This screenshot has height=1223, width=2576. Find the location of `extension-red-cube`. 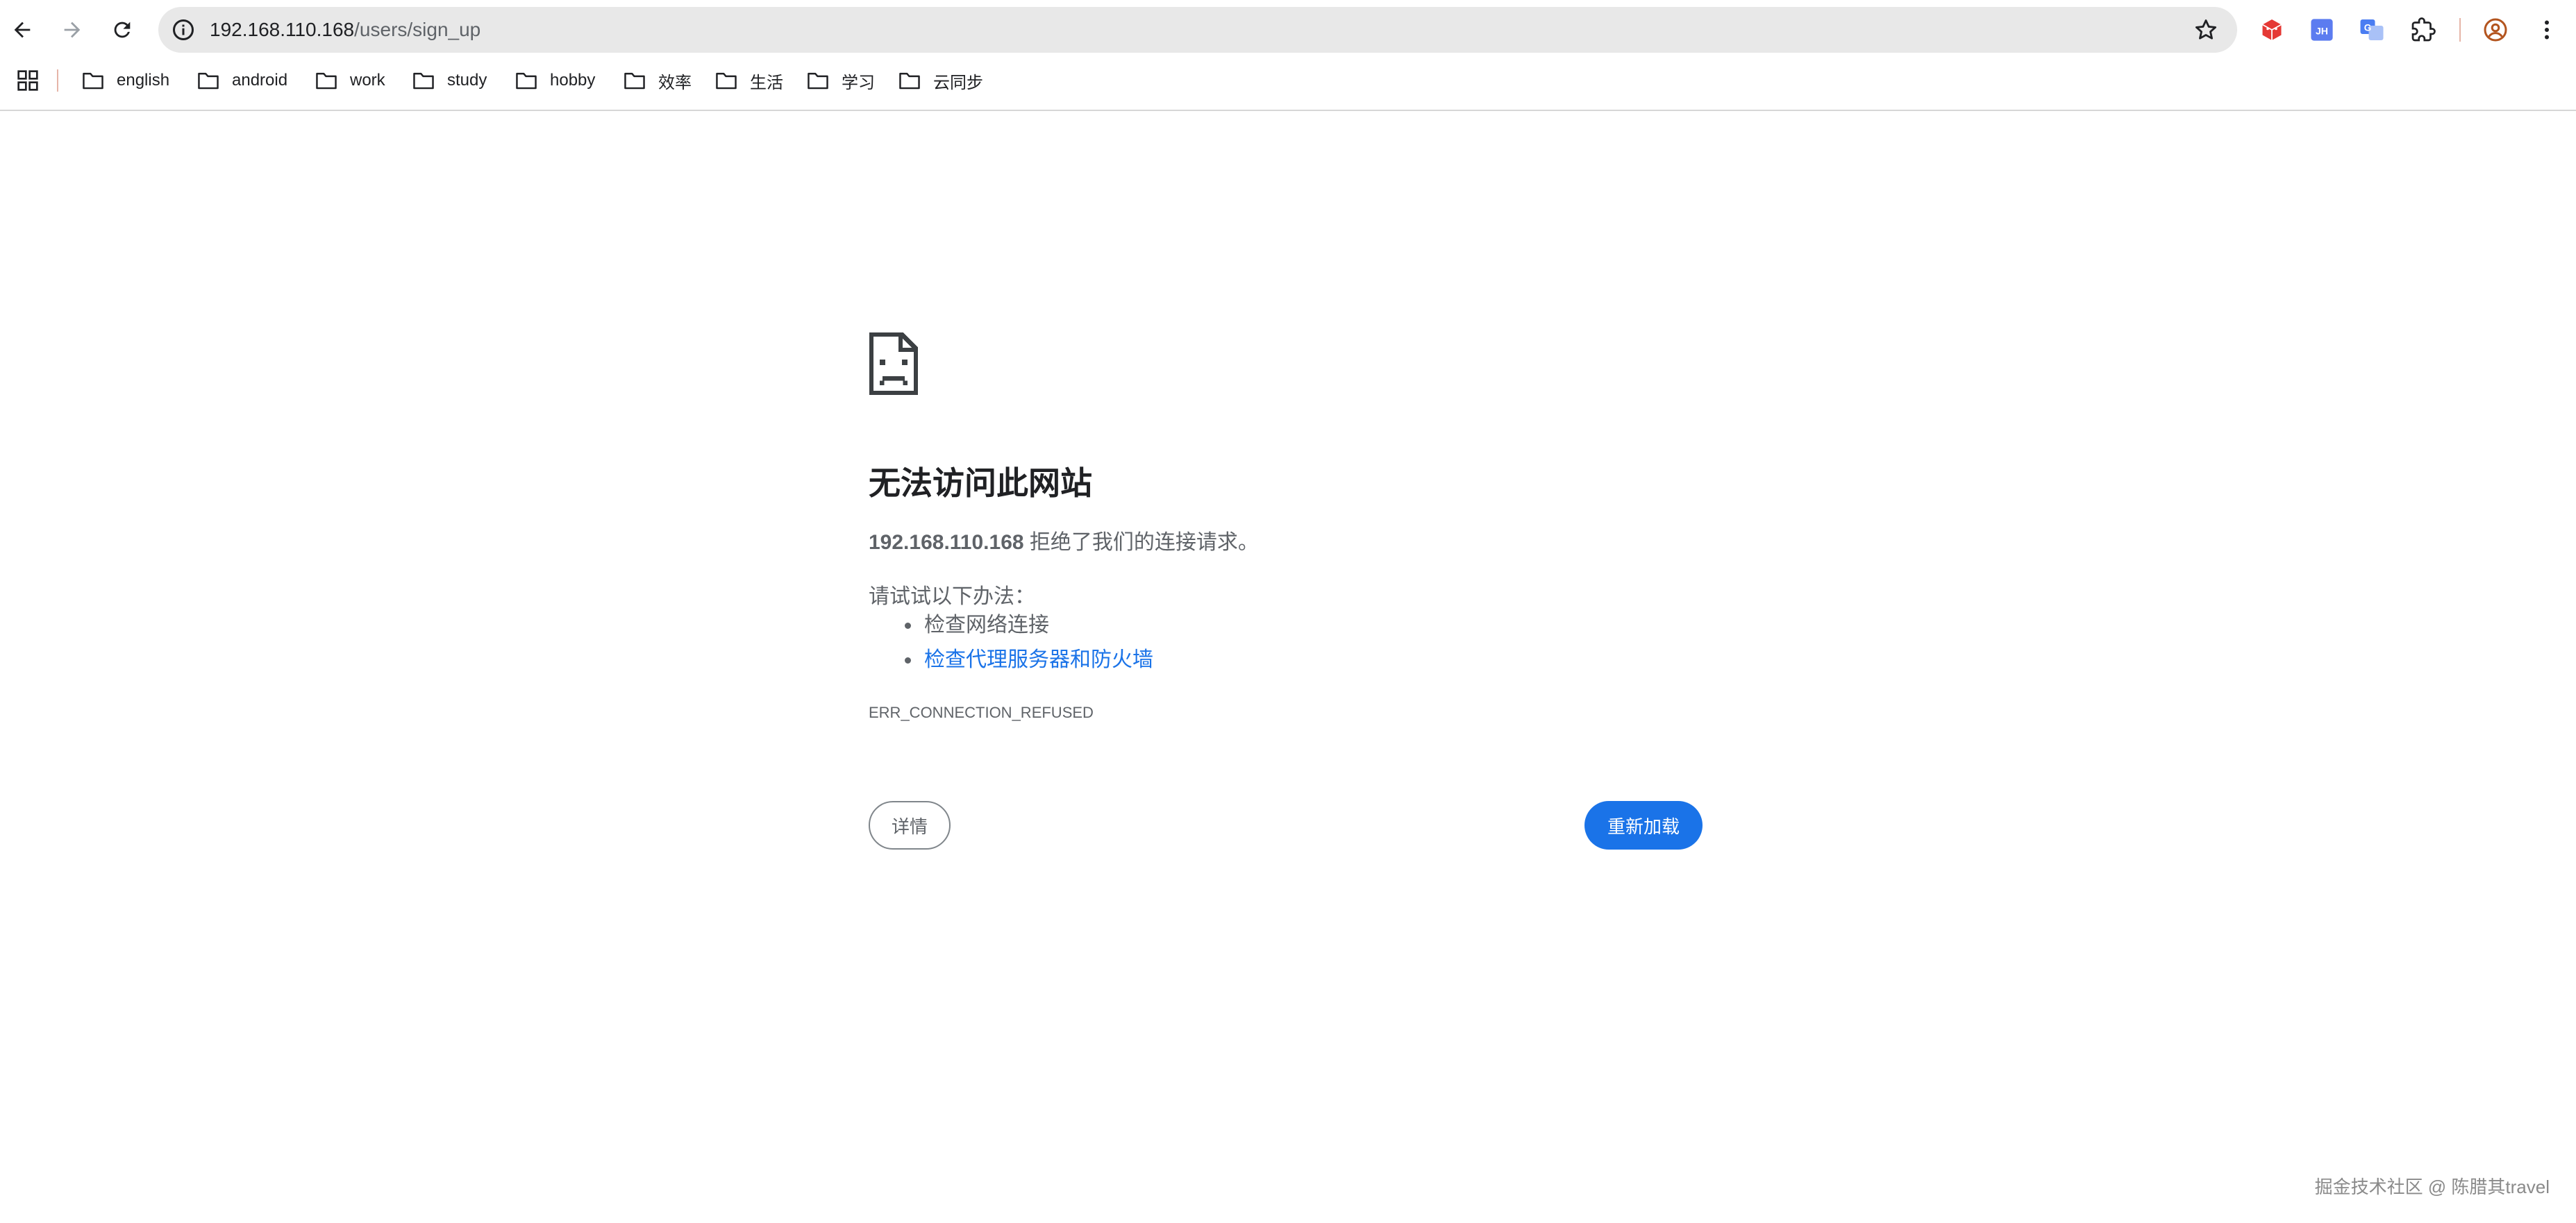

extension-red-cube is located at coordinates (2271, 29).